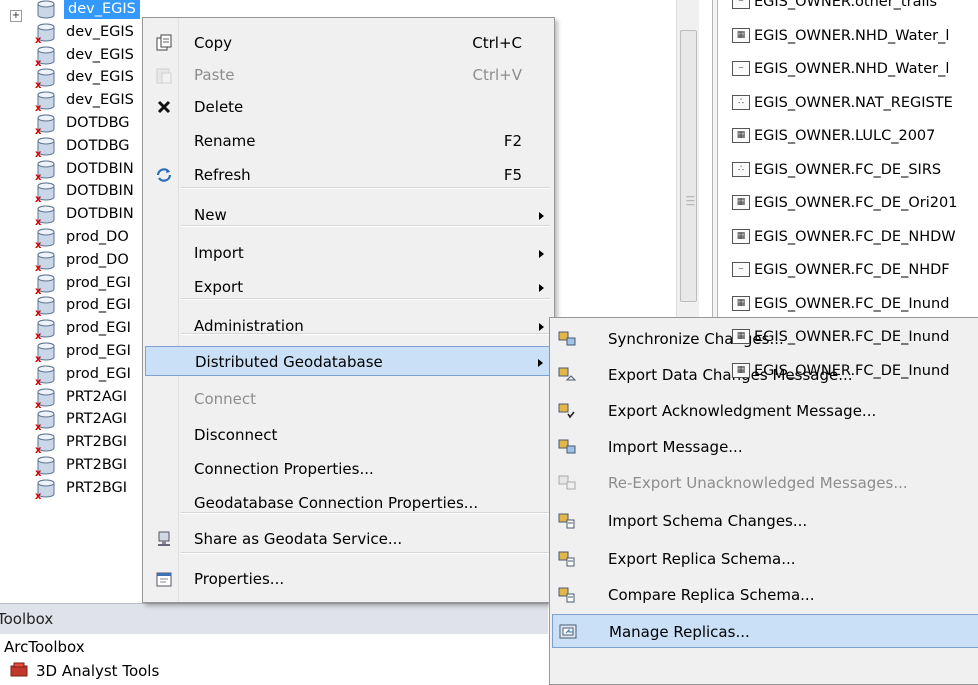 This screenshot has width=978, height=685. What do you see at coordinates (348, 75) in the screenshot?
I see `menu-item-paste: Paste Ctrl+V` at bounding box center [348, 75].